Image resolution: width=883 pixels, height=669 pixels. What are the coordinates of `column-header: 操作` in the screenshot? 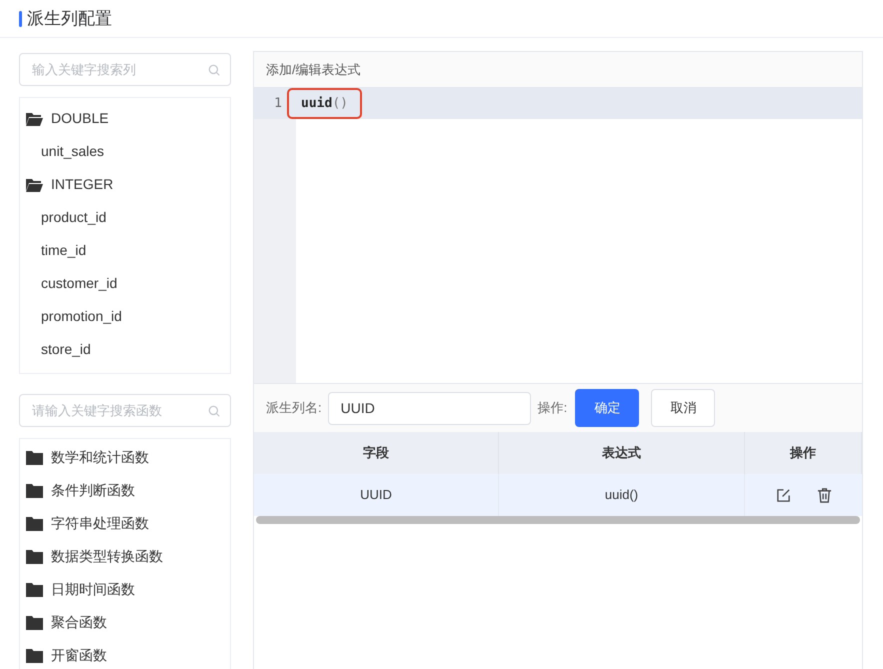 It's located at (803, 453).